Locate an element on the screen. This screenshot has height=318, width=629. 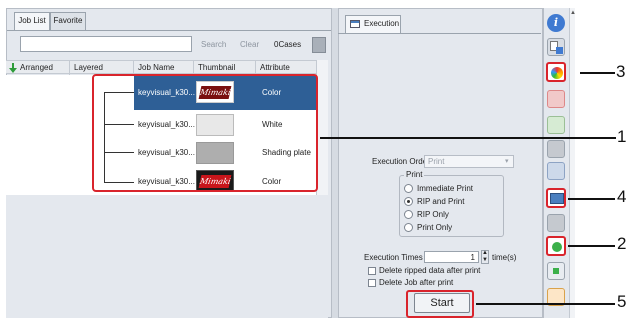
radio-label: Print Only is located at coordinates (435, 227).